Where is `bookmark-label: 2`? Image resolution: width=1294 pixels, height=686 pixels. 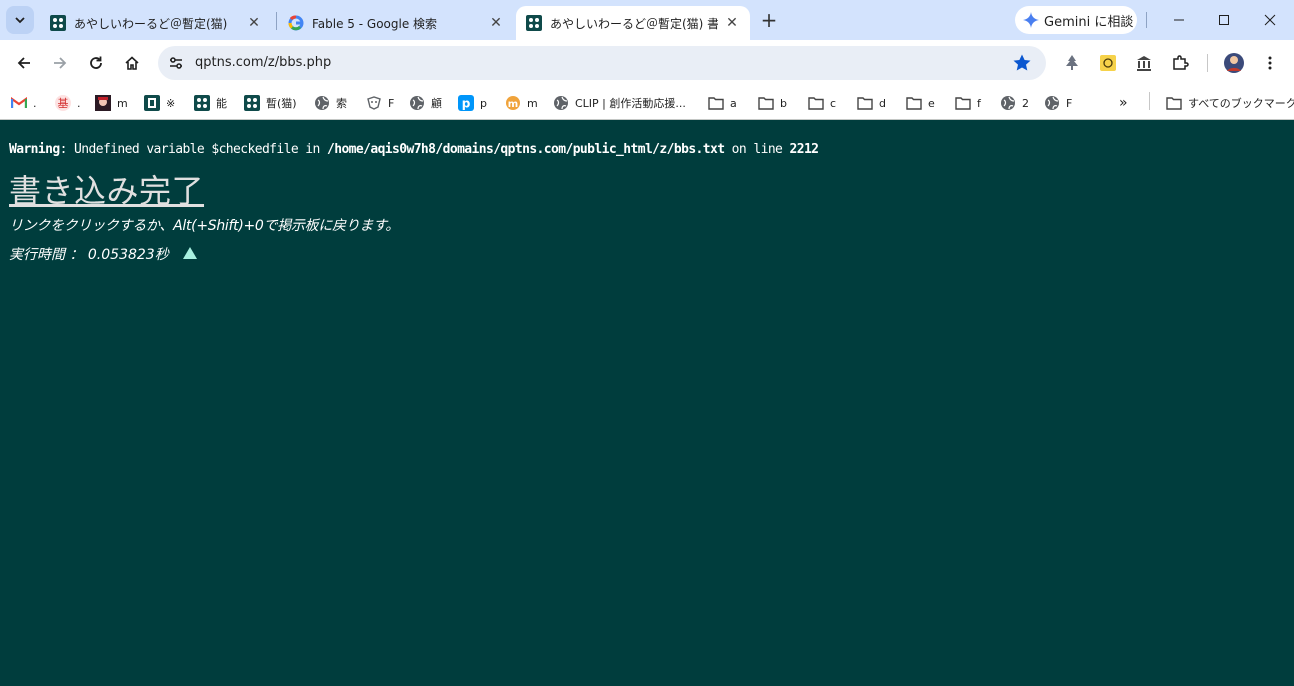 bookmark-label: 2 is located at coordinates (1025, 103).